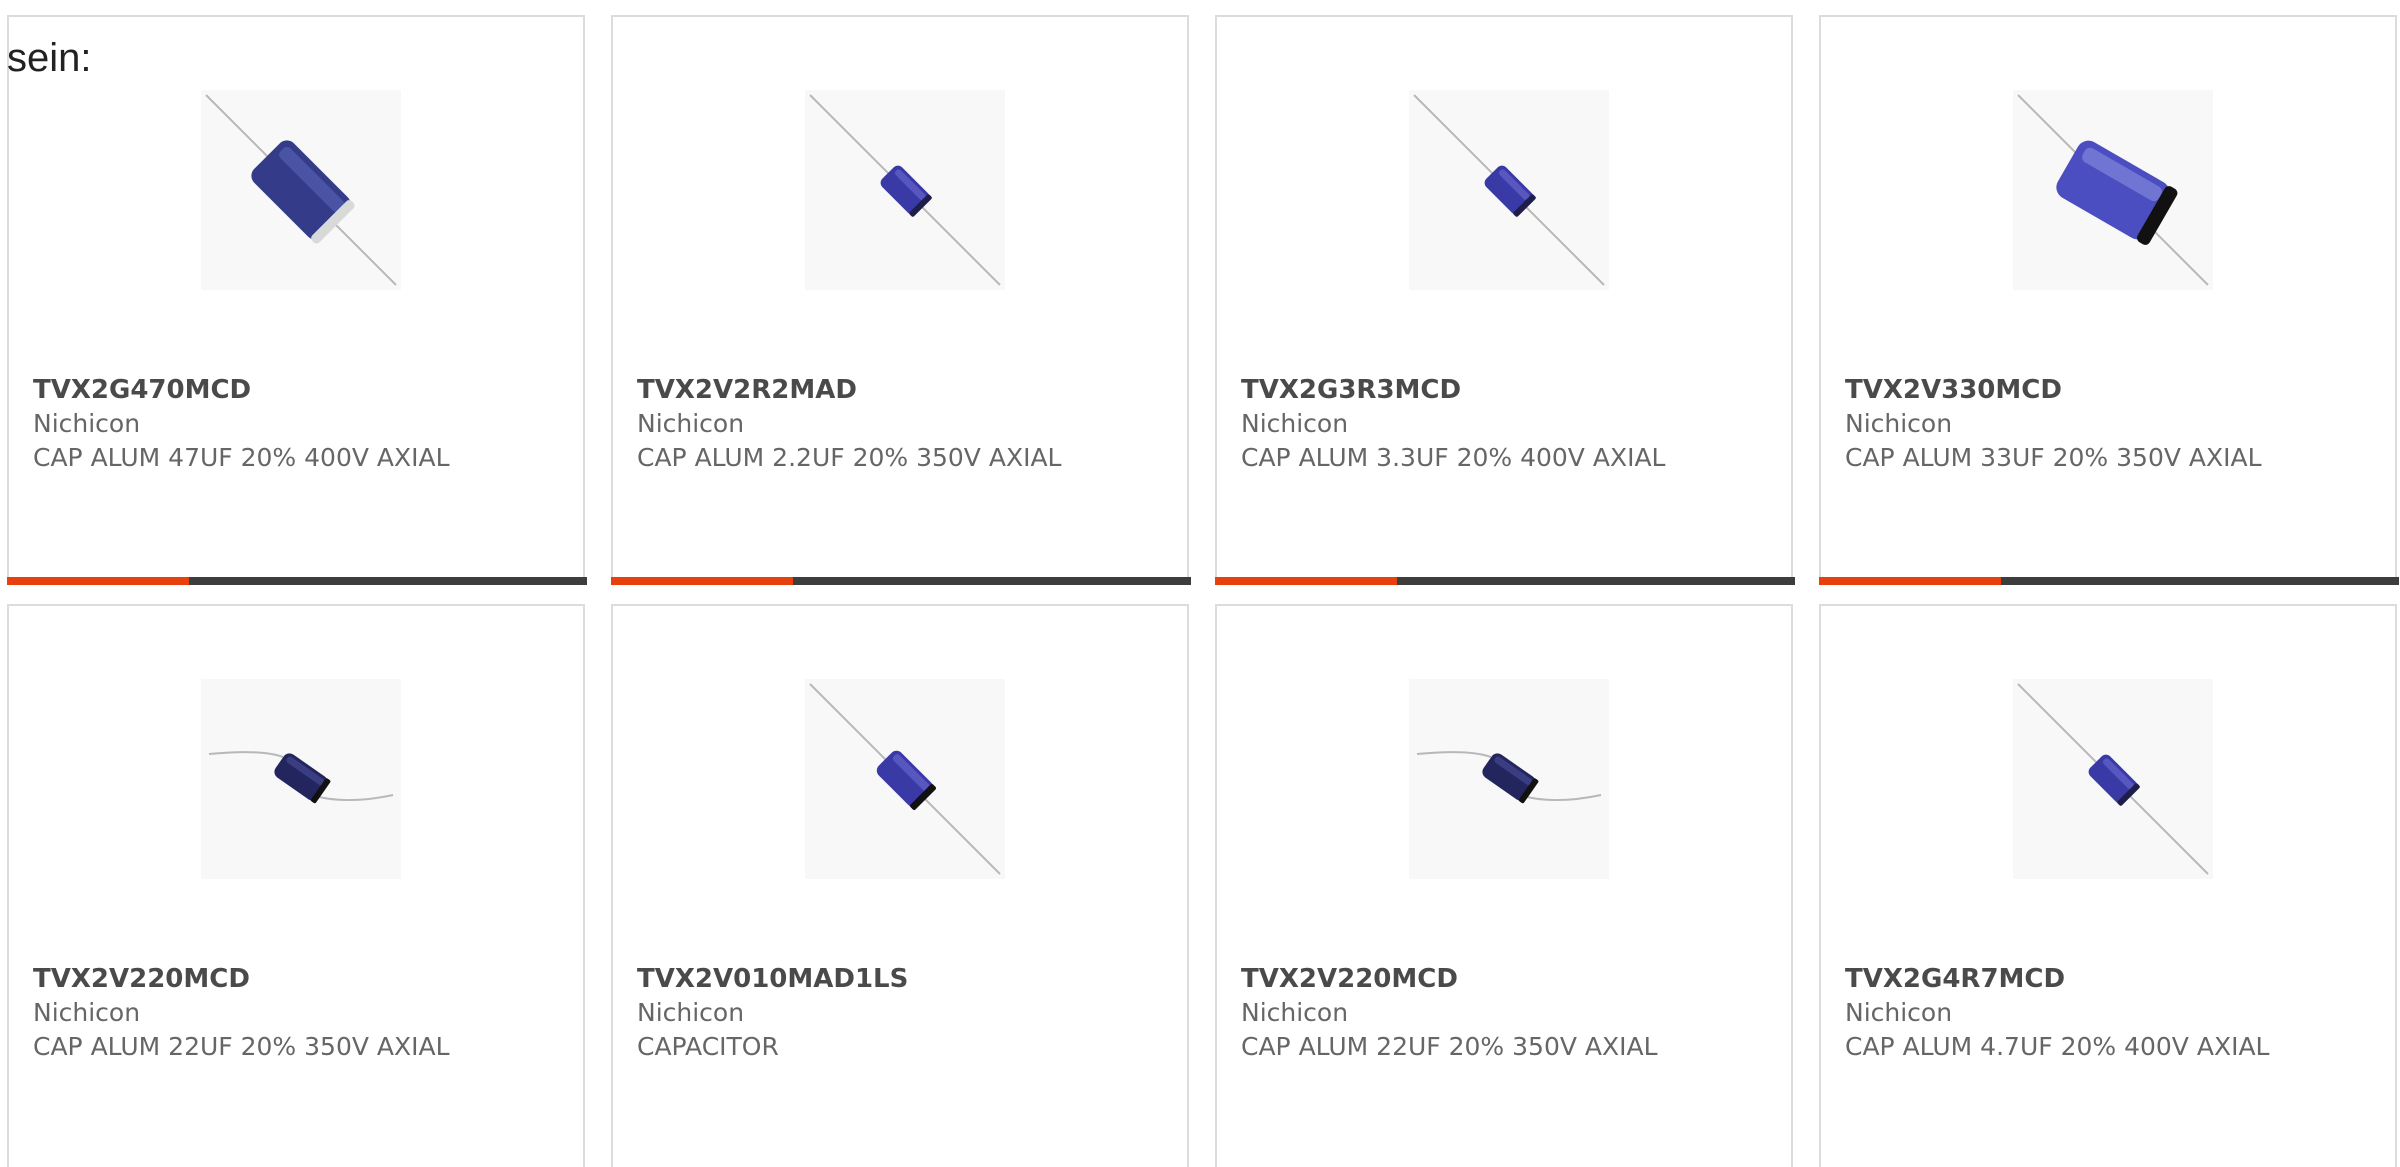 The height and width of the screenshot is (1167, 2400). I want to click on part-number-link: TVX2V010MAD1LS, so click(772, 979).